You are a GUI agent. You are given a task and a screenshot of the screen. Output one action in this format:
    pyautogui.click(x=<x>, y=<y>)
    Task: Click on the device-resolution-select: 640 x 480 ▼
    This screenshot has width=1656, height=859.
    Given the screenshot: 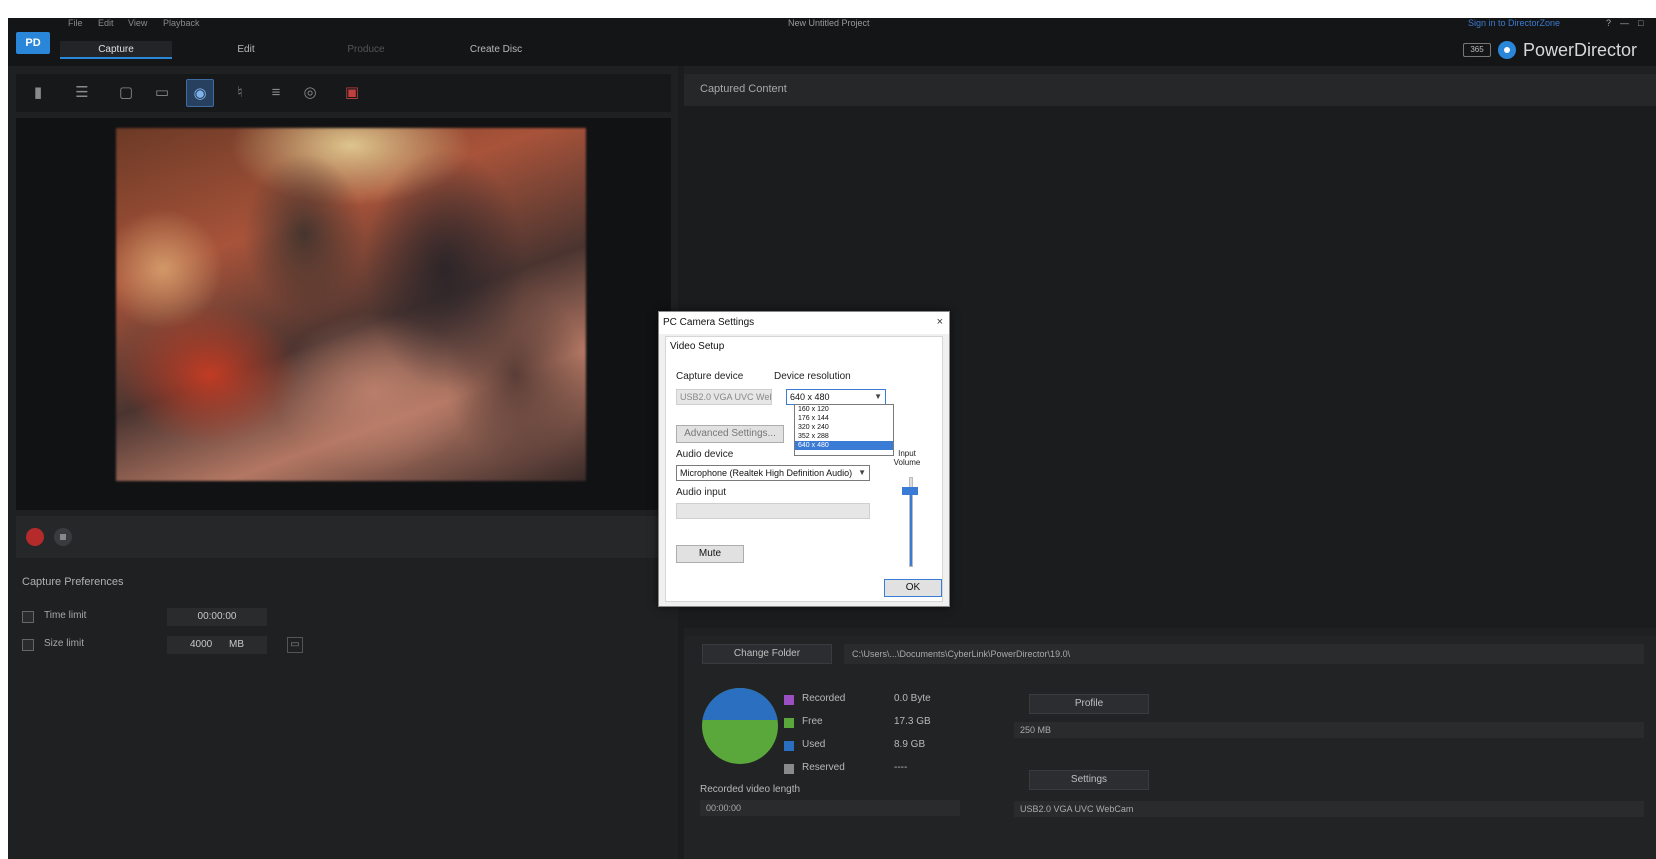 What is the action you would take?
    pyautogui.click(x=836, y=397)
    